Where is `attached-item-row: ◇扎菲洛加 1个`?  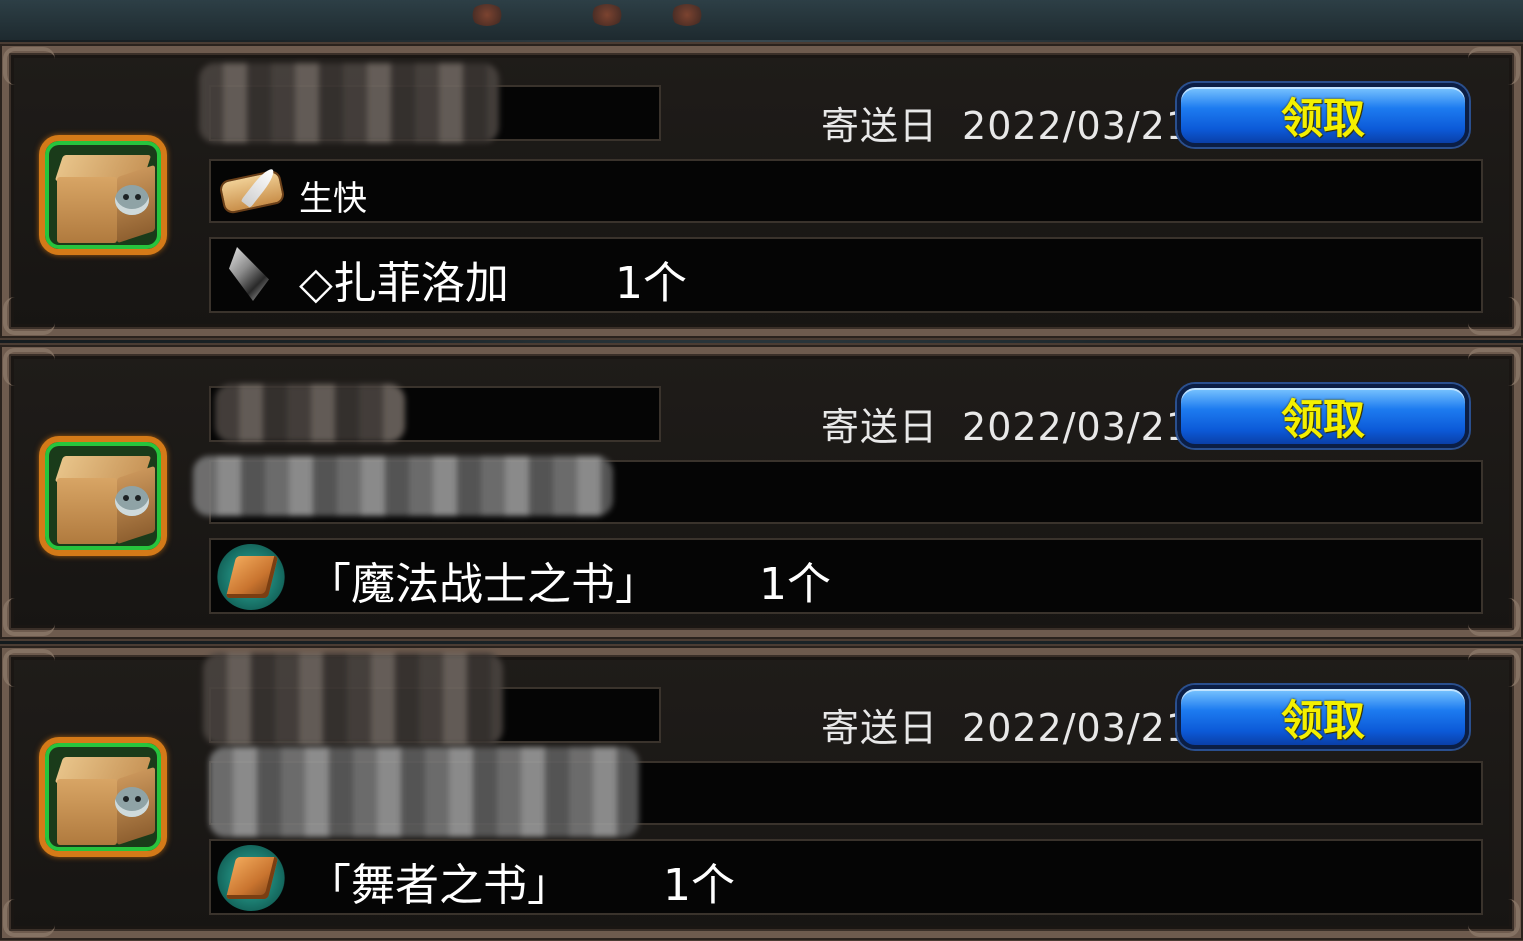
attached-item-row: ◇扎菲洛加 1个 is located at coordinates (846, 275).